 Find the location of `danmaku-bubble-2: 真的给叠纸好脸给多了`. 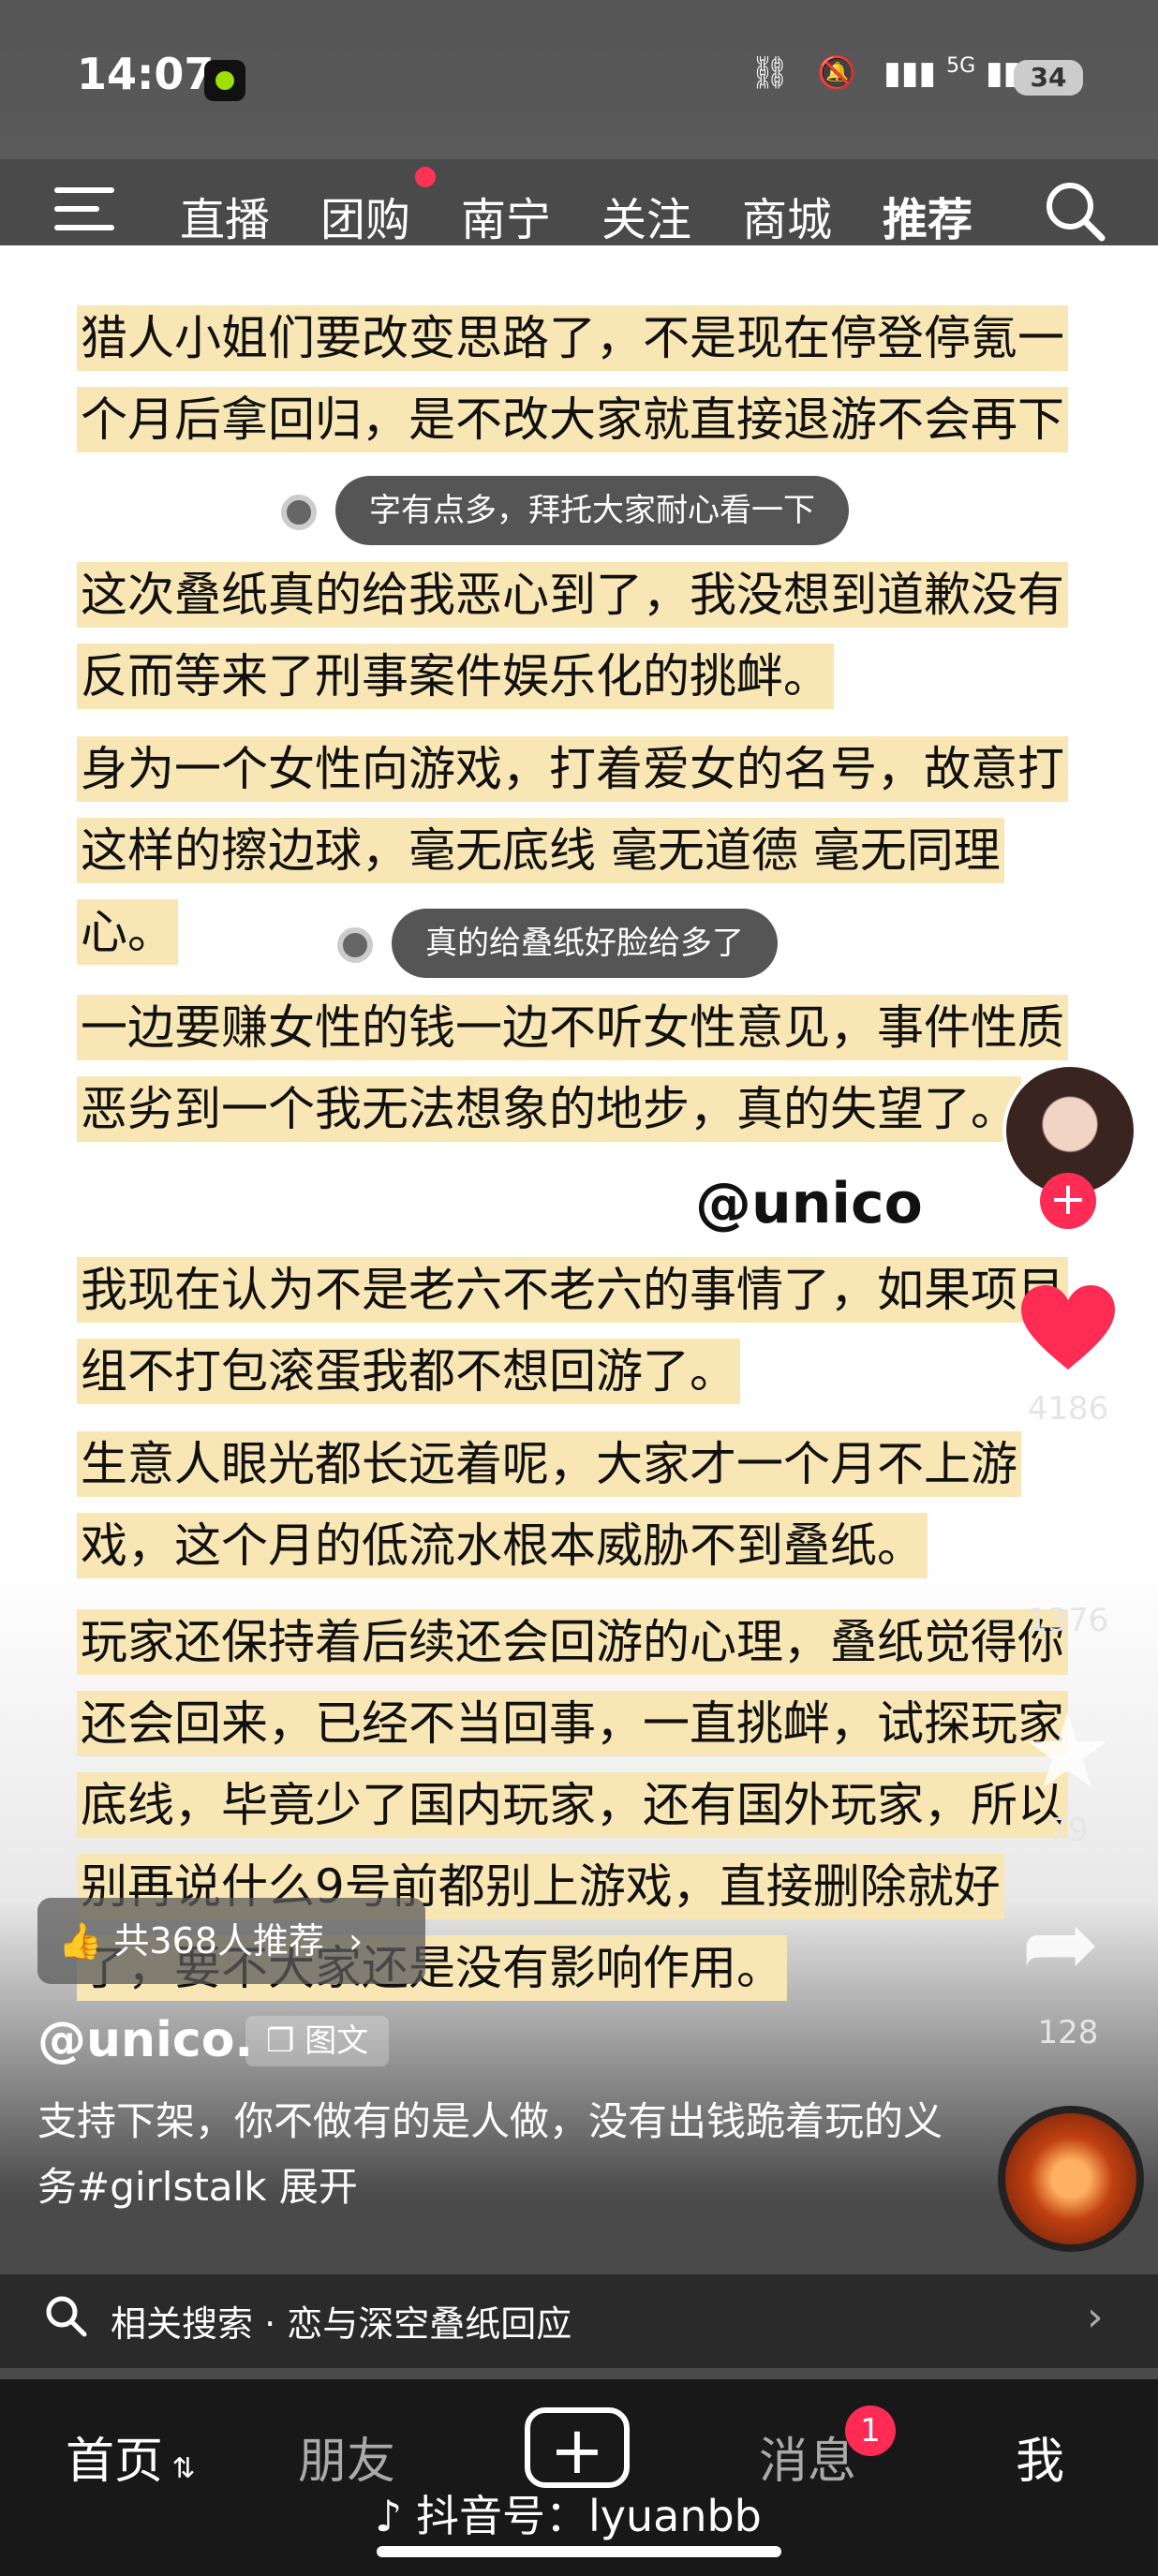

danmaku-bubble-2: 真的给叠纸好脸给多了 is located at coordinates (585, 943).